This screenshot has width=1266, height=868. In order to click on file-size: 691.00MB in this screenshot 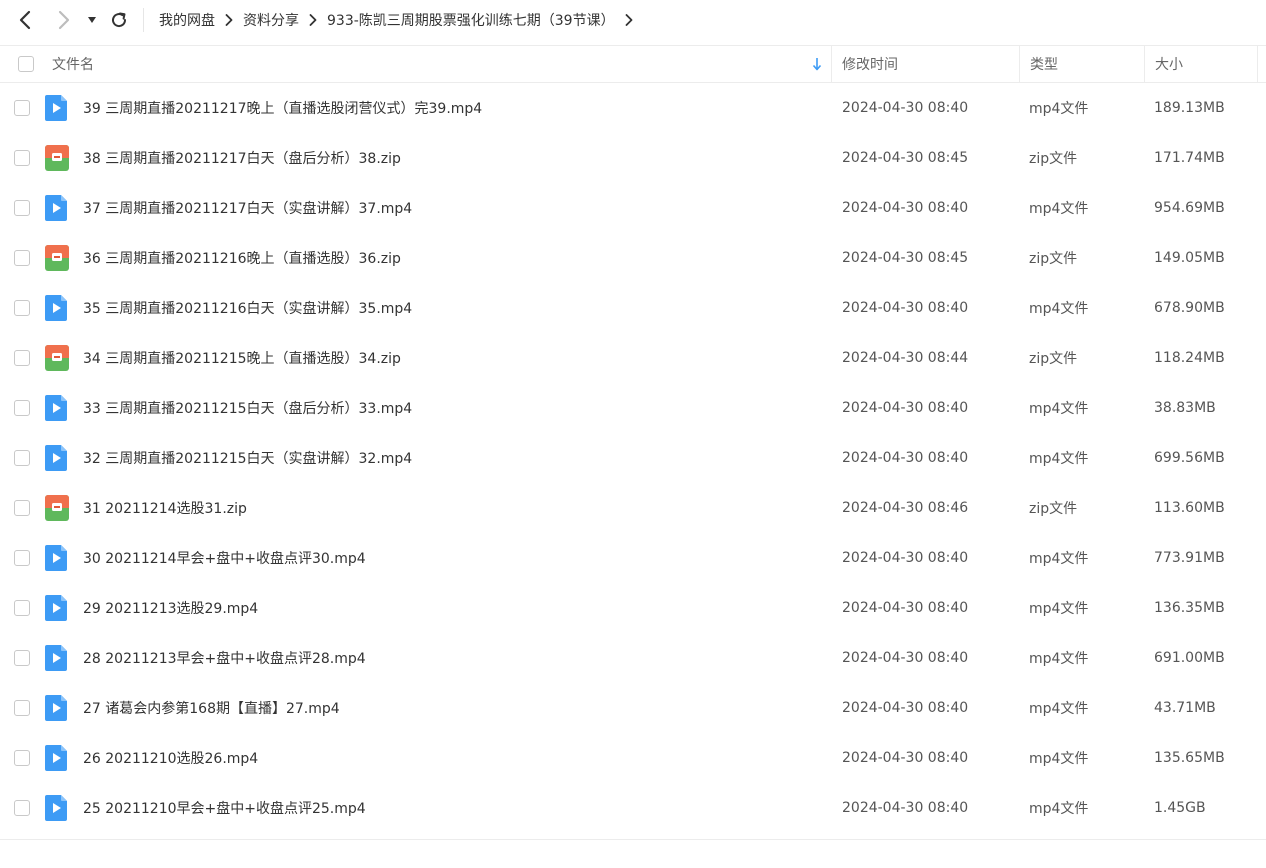, I will do `click(1189, 658)`.